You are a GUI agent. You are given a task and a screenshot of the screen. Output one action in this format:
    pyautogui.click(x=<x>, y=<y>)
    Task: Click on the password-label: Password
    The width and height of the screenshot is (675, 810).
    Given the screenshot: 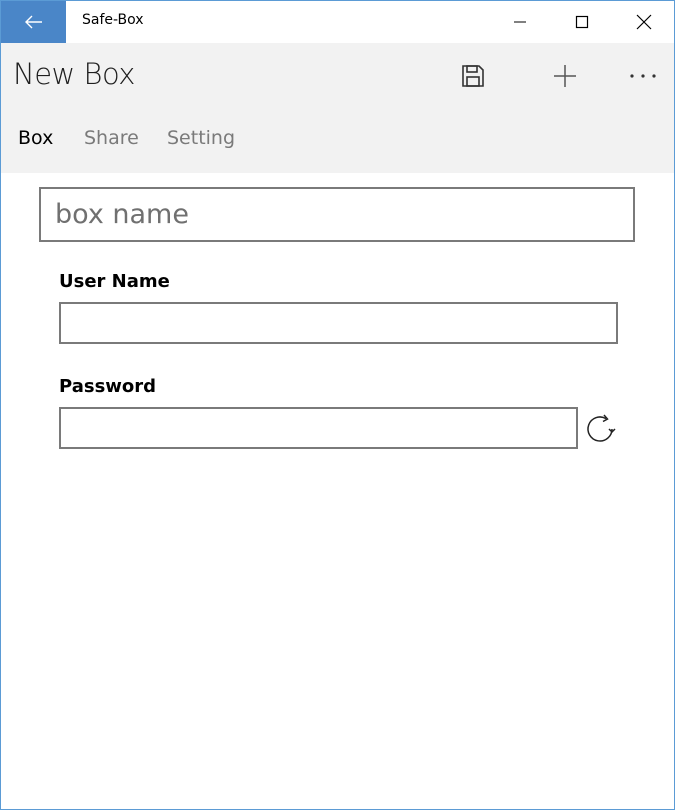 What is the action you would take?
    pyautogui.click(x=108, y=386)
    